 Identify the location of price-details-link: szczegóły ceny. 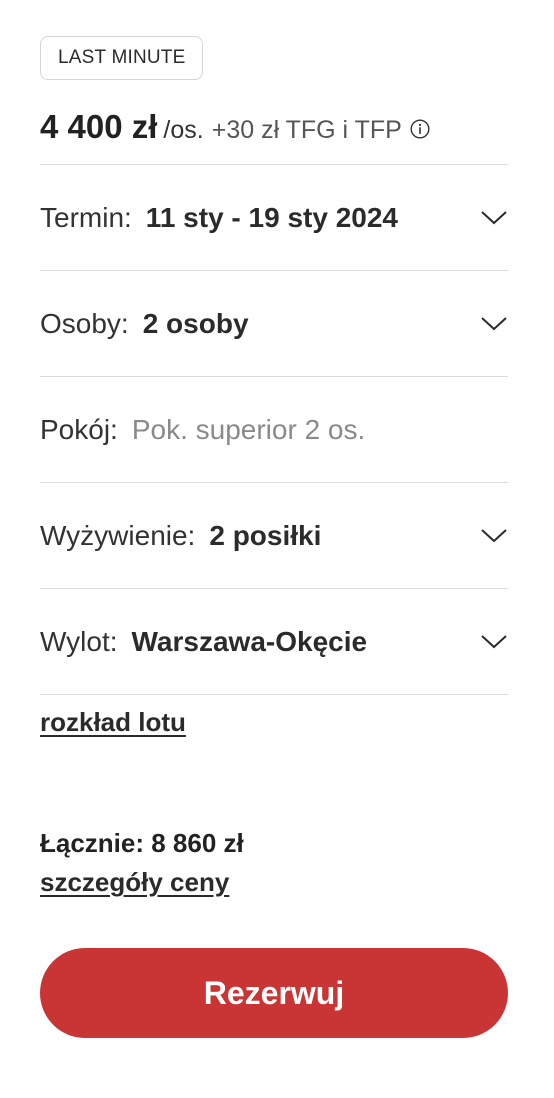
(134, 882).